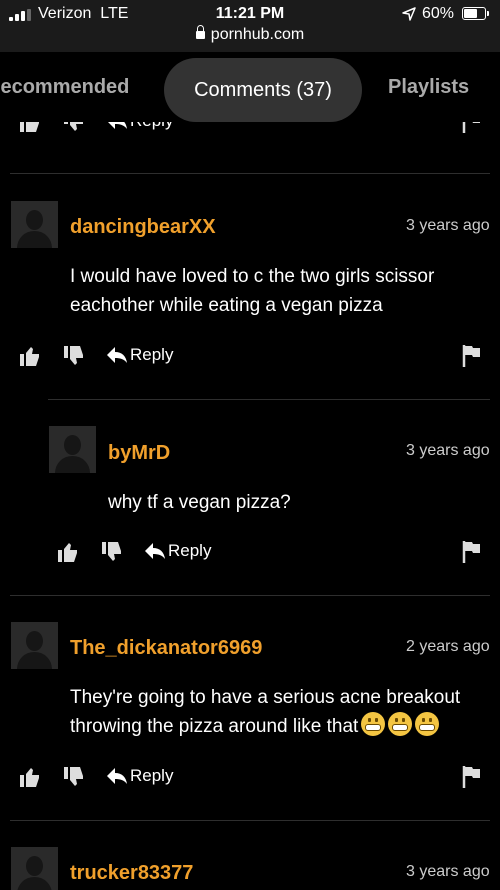 This screenshot has height=890, width=500. Describe the element at coordinates (139, 453) in the screenshot. I see `comment-username: byMrD` at that location.